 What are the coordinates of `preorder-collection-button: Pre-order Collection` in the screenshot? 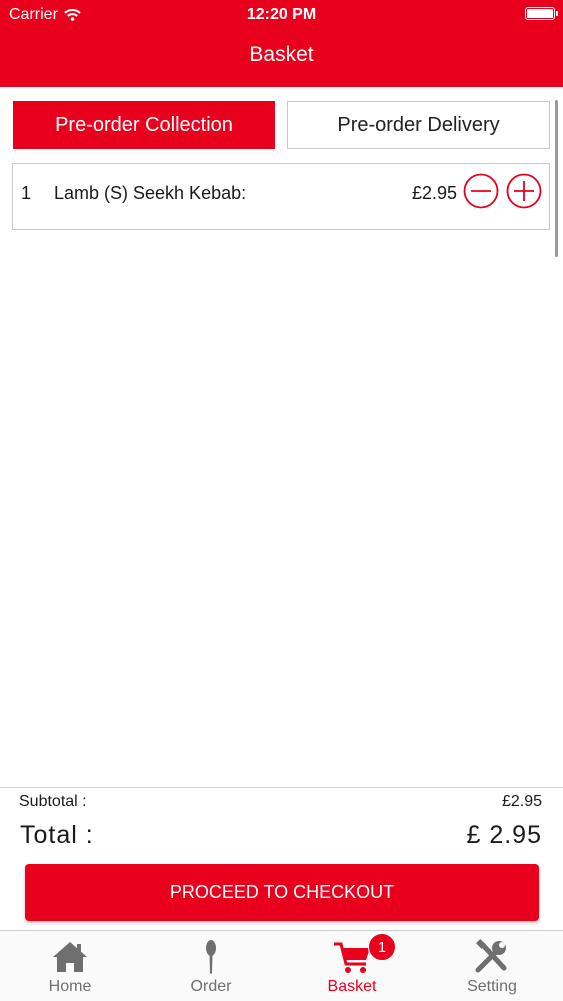 It's located at (144, 125).